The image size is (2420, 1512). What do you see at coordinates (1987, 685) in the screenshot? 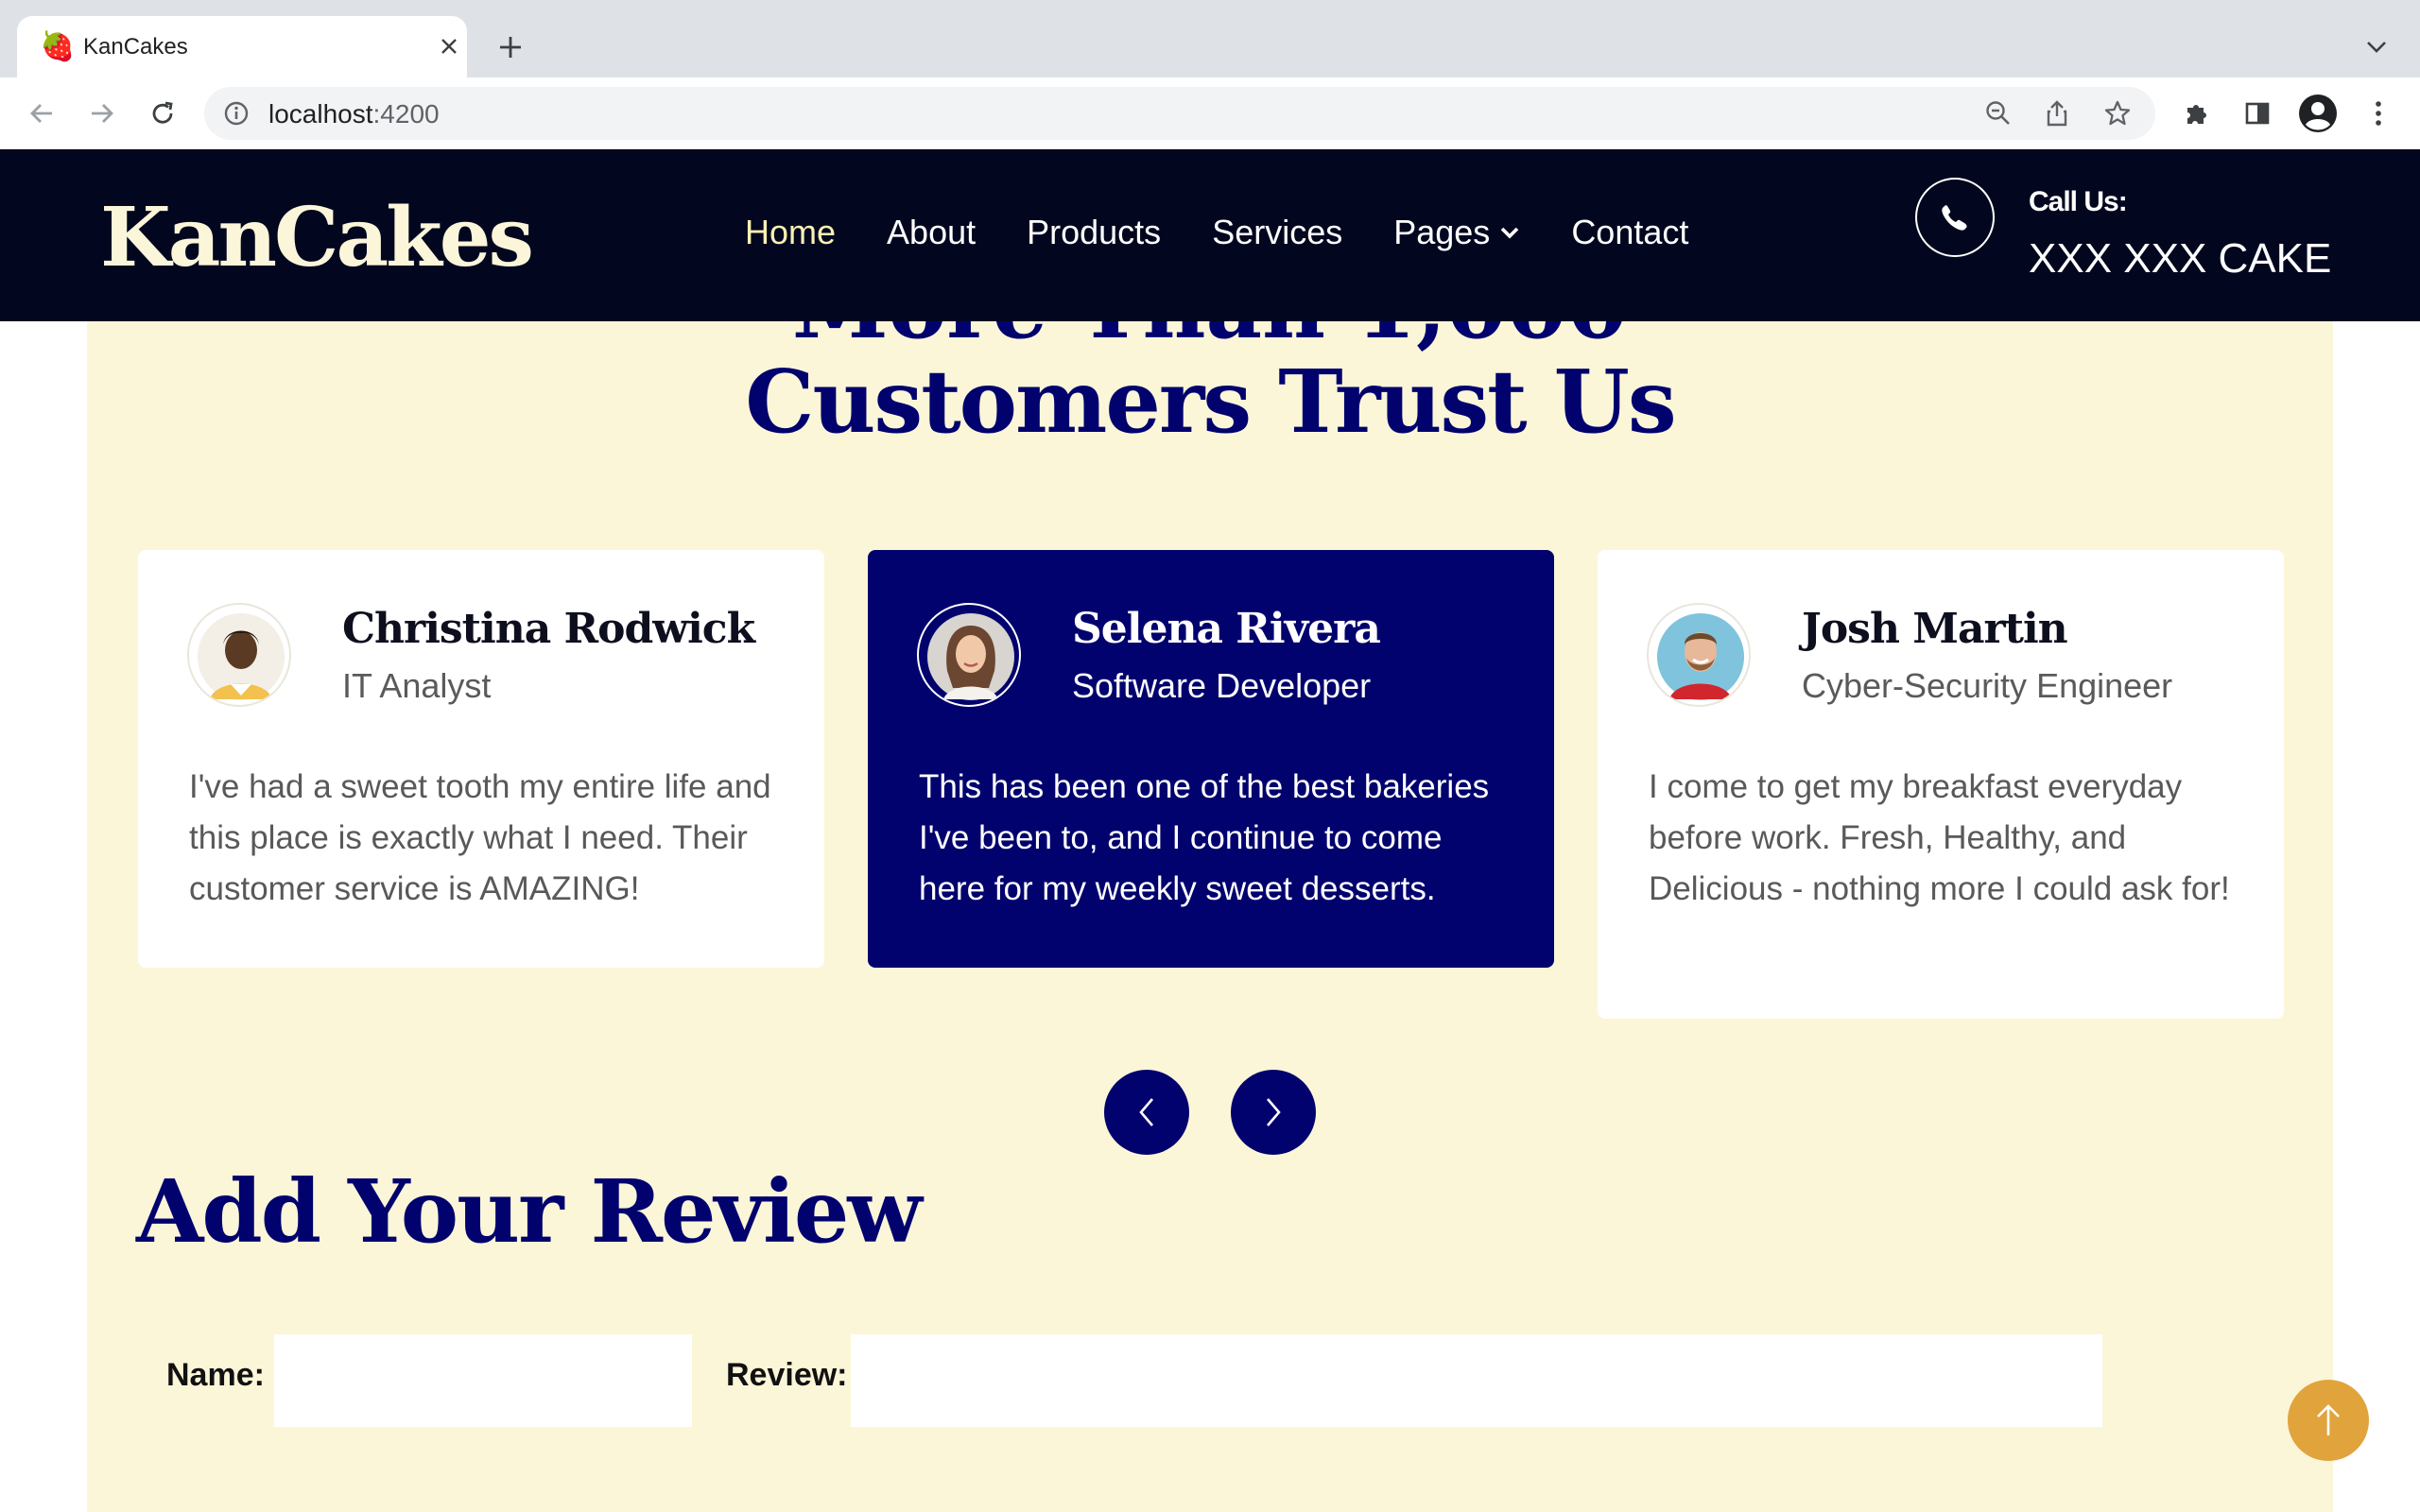
I see `reviewer-role: Cyber-Security Engineer` at bounding box center [1987, 685].